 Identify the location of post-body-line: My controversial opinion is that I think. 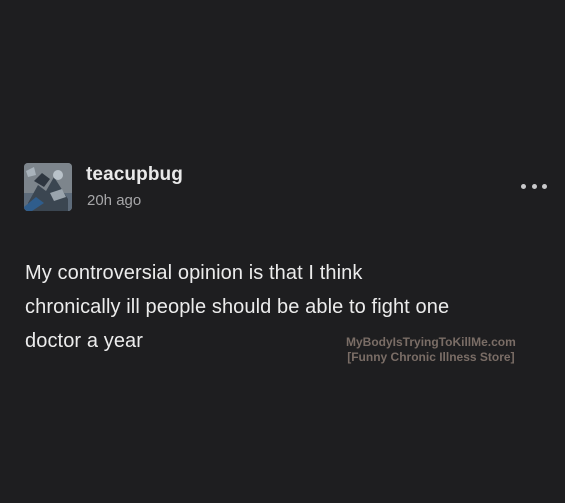
(194, 273).